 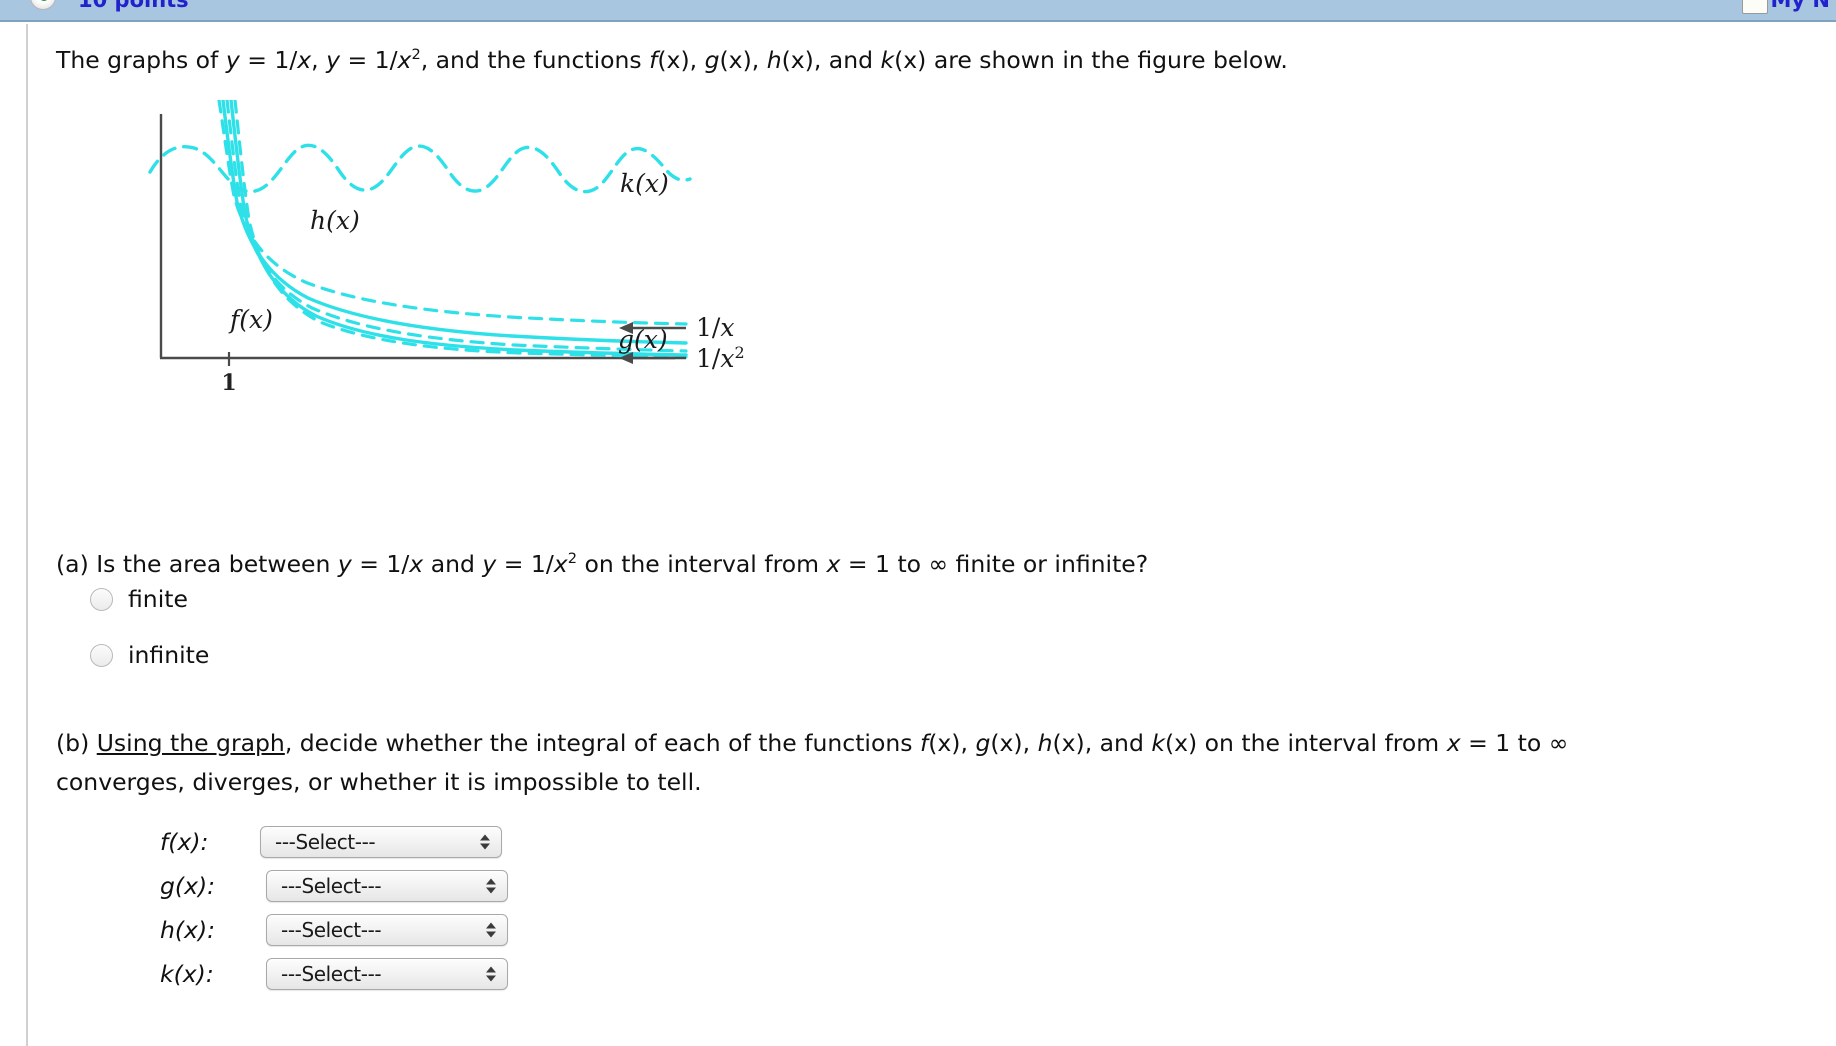 What do you see at coordinates (344, 564) in the screenshot?
I see `part-a-y1: y` at bounding box center [344, 564].